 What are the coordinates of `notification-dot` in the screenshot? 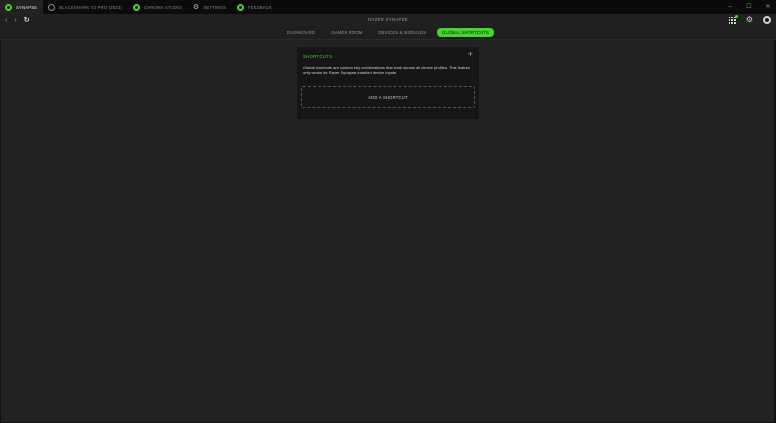 It's located at (736, 16).